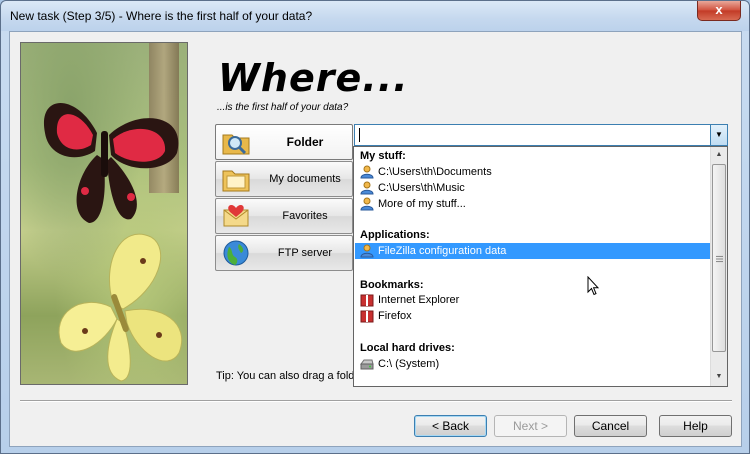 The height and width of the screenshot is (454, 750). Describe the element at coordinates (288, 376) in the screenshot. I see `tip-text: Tip: You can also drag a folde` at that location.